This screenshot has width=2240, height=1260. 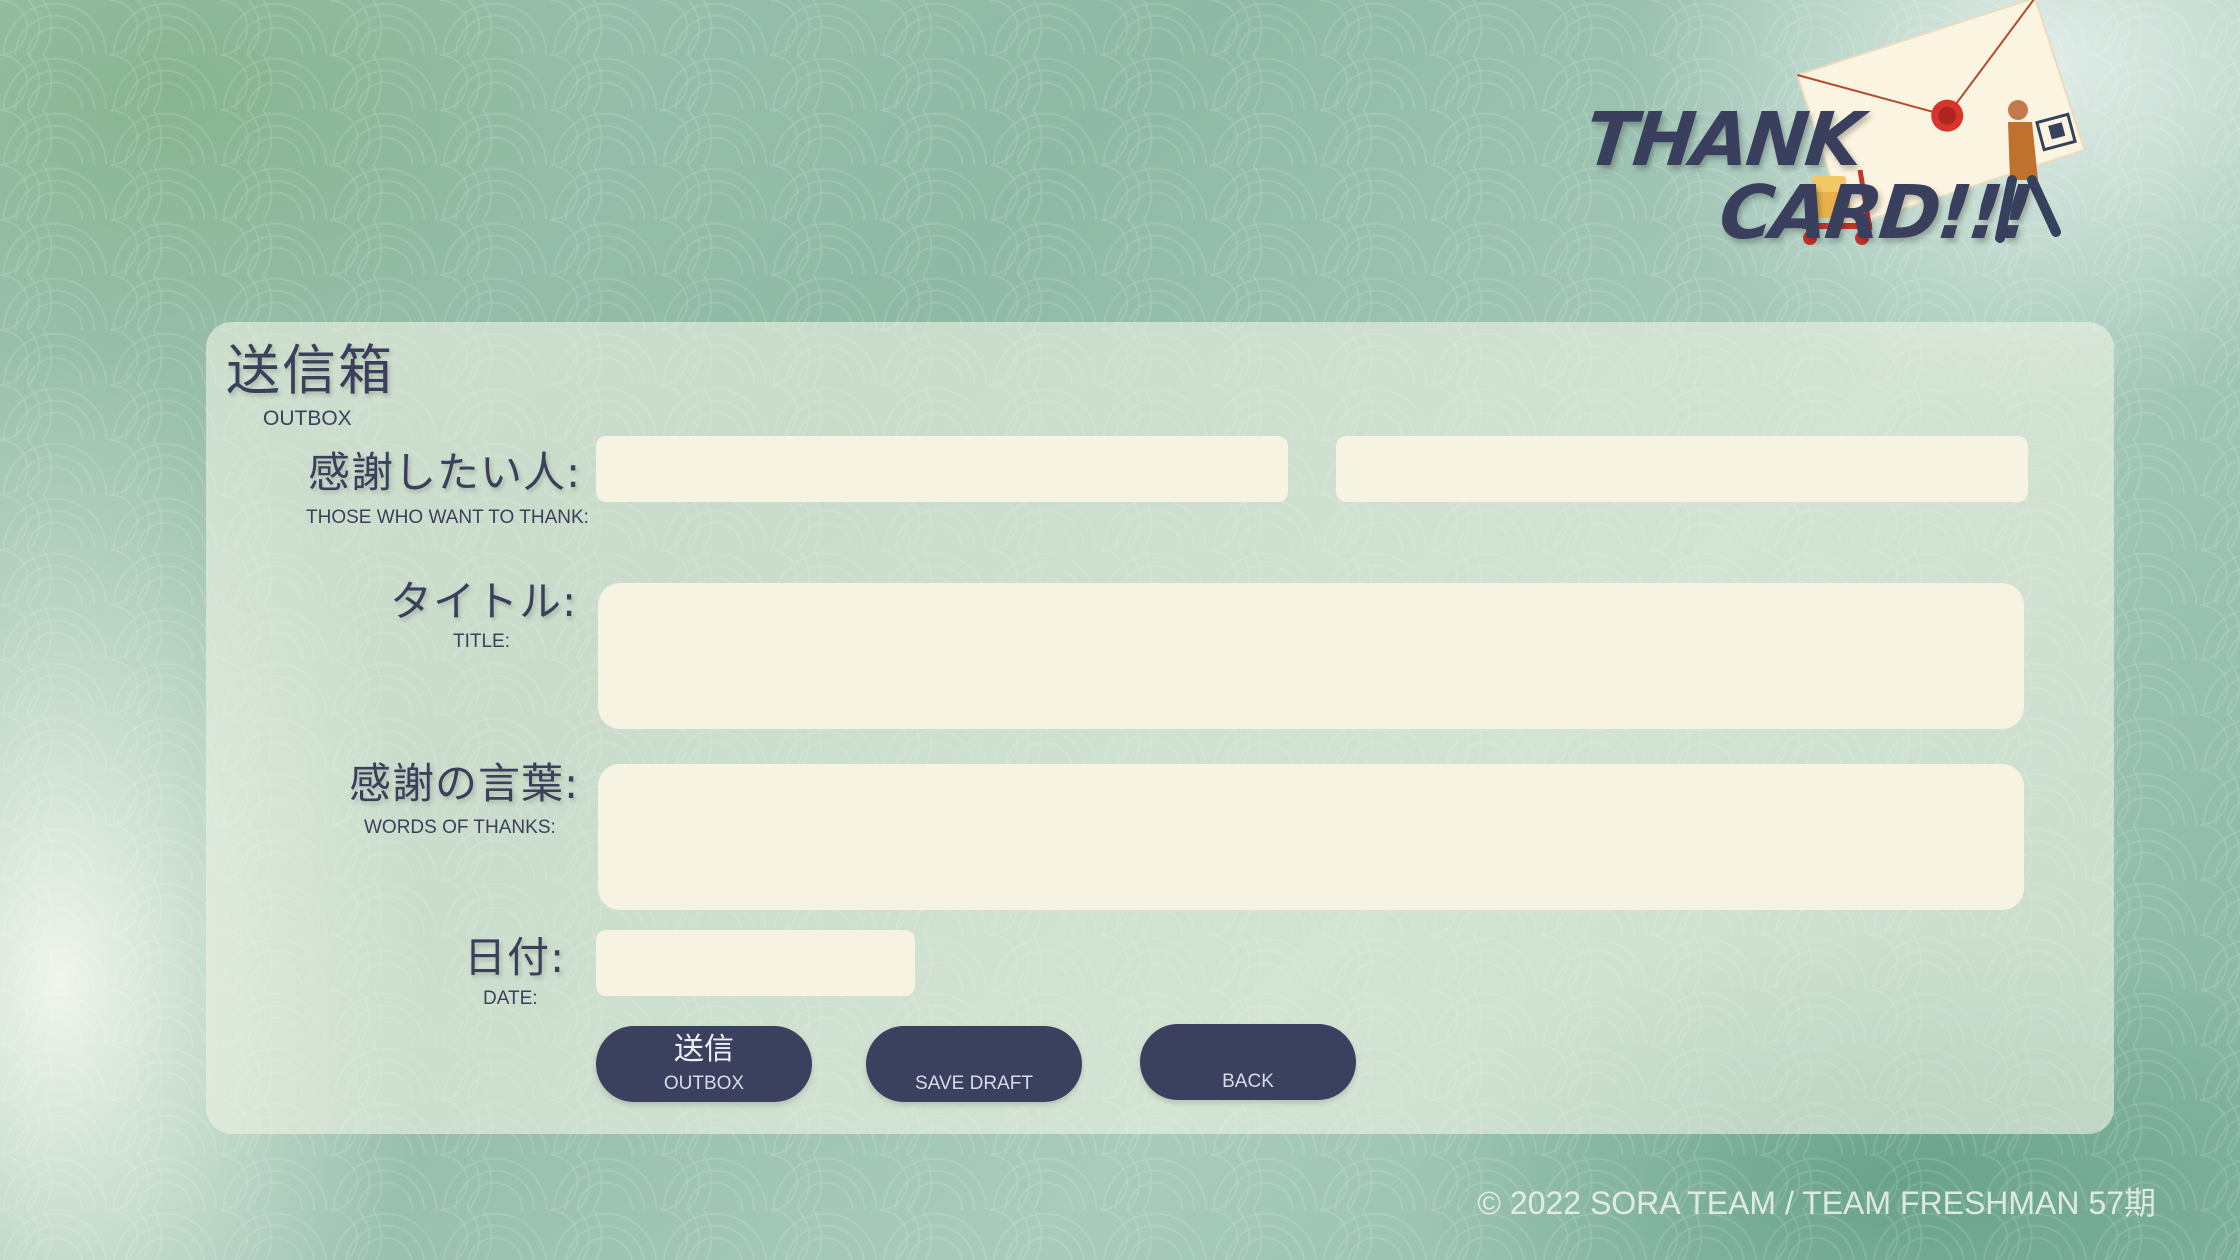 I want to click on page-title: 送信箱, so click(x=310, y=370).